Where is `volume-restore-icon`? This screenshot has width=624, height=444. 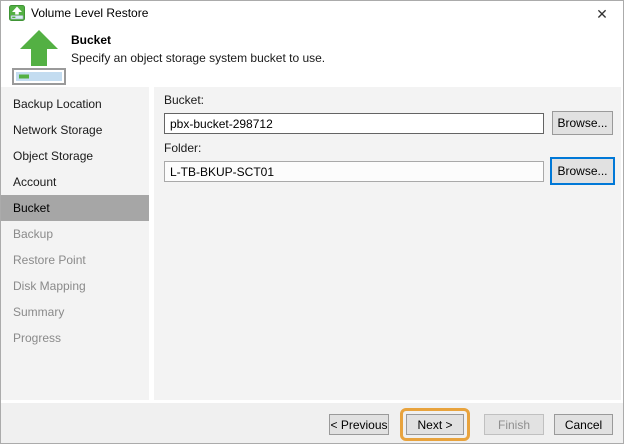 volume-restore-icon is located at coordinates (39, 57).